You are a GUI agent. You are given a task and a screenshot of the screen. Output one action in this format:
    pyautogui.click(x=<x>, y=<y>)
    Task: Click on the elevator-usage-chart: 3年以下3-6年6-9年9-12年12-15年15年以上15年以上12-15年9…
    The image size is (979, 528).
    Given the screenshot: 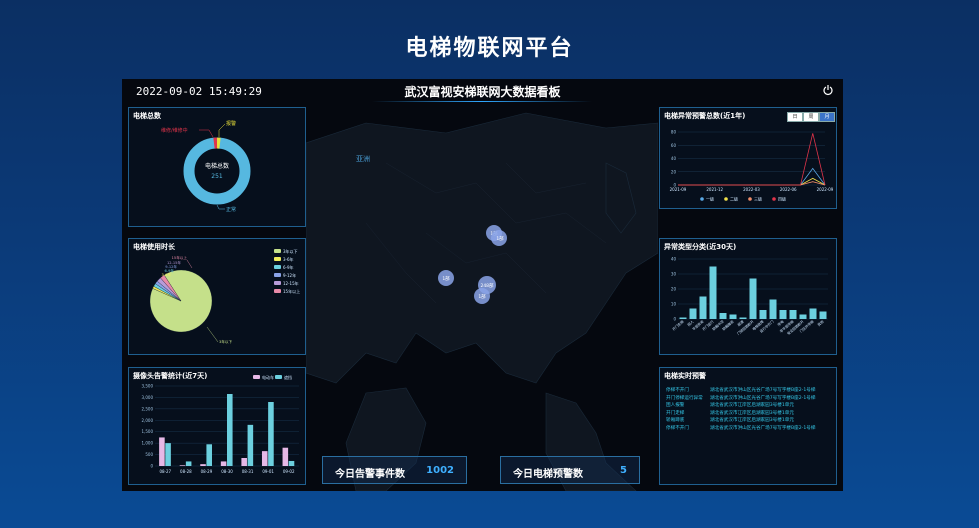 What is the action you would take?
    pyautogui.click(x=224, y=296)
    